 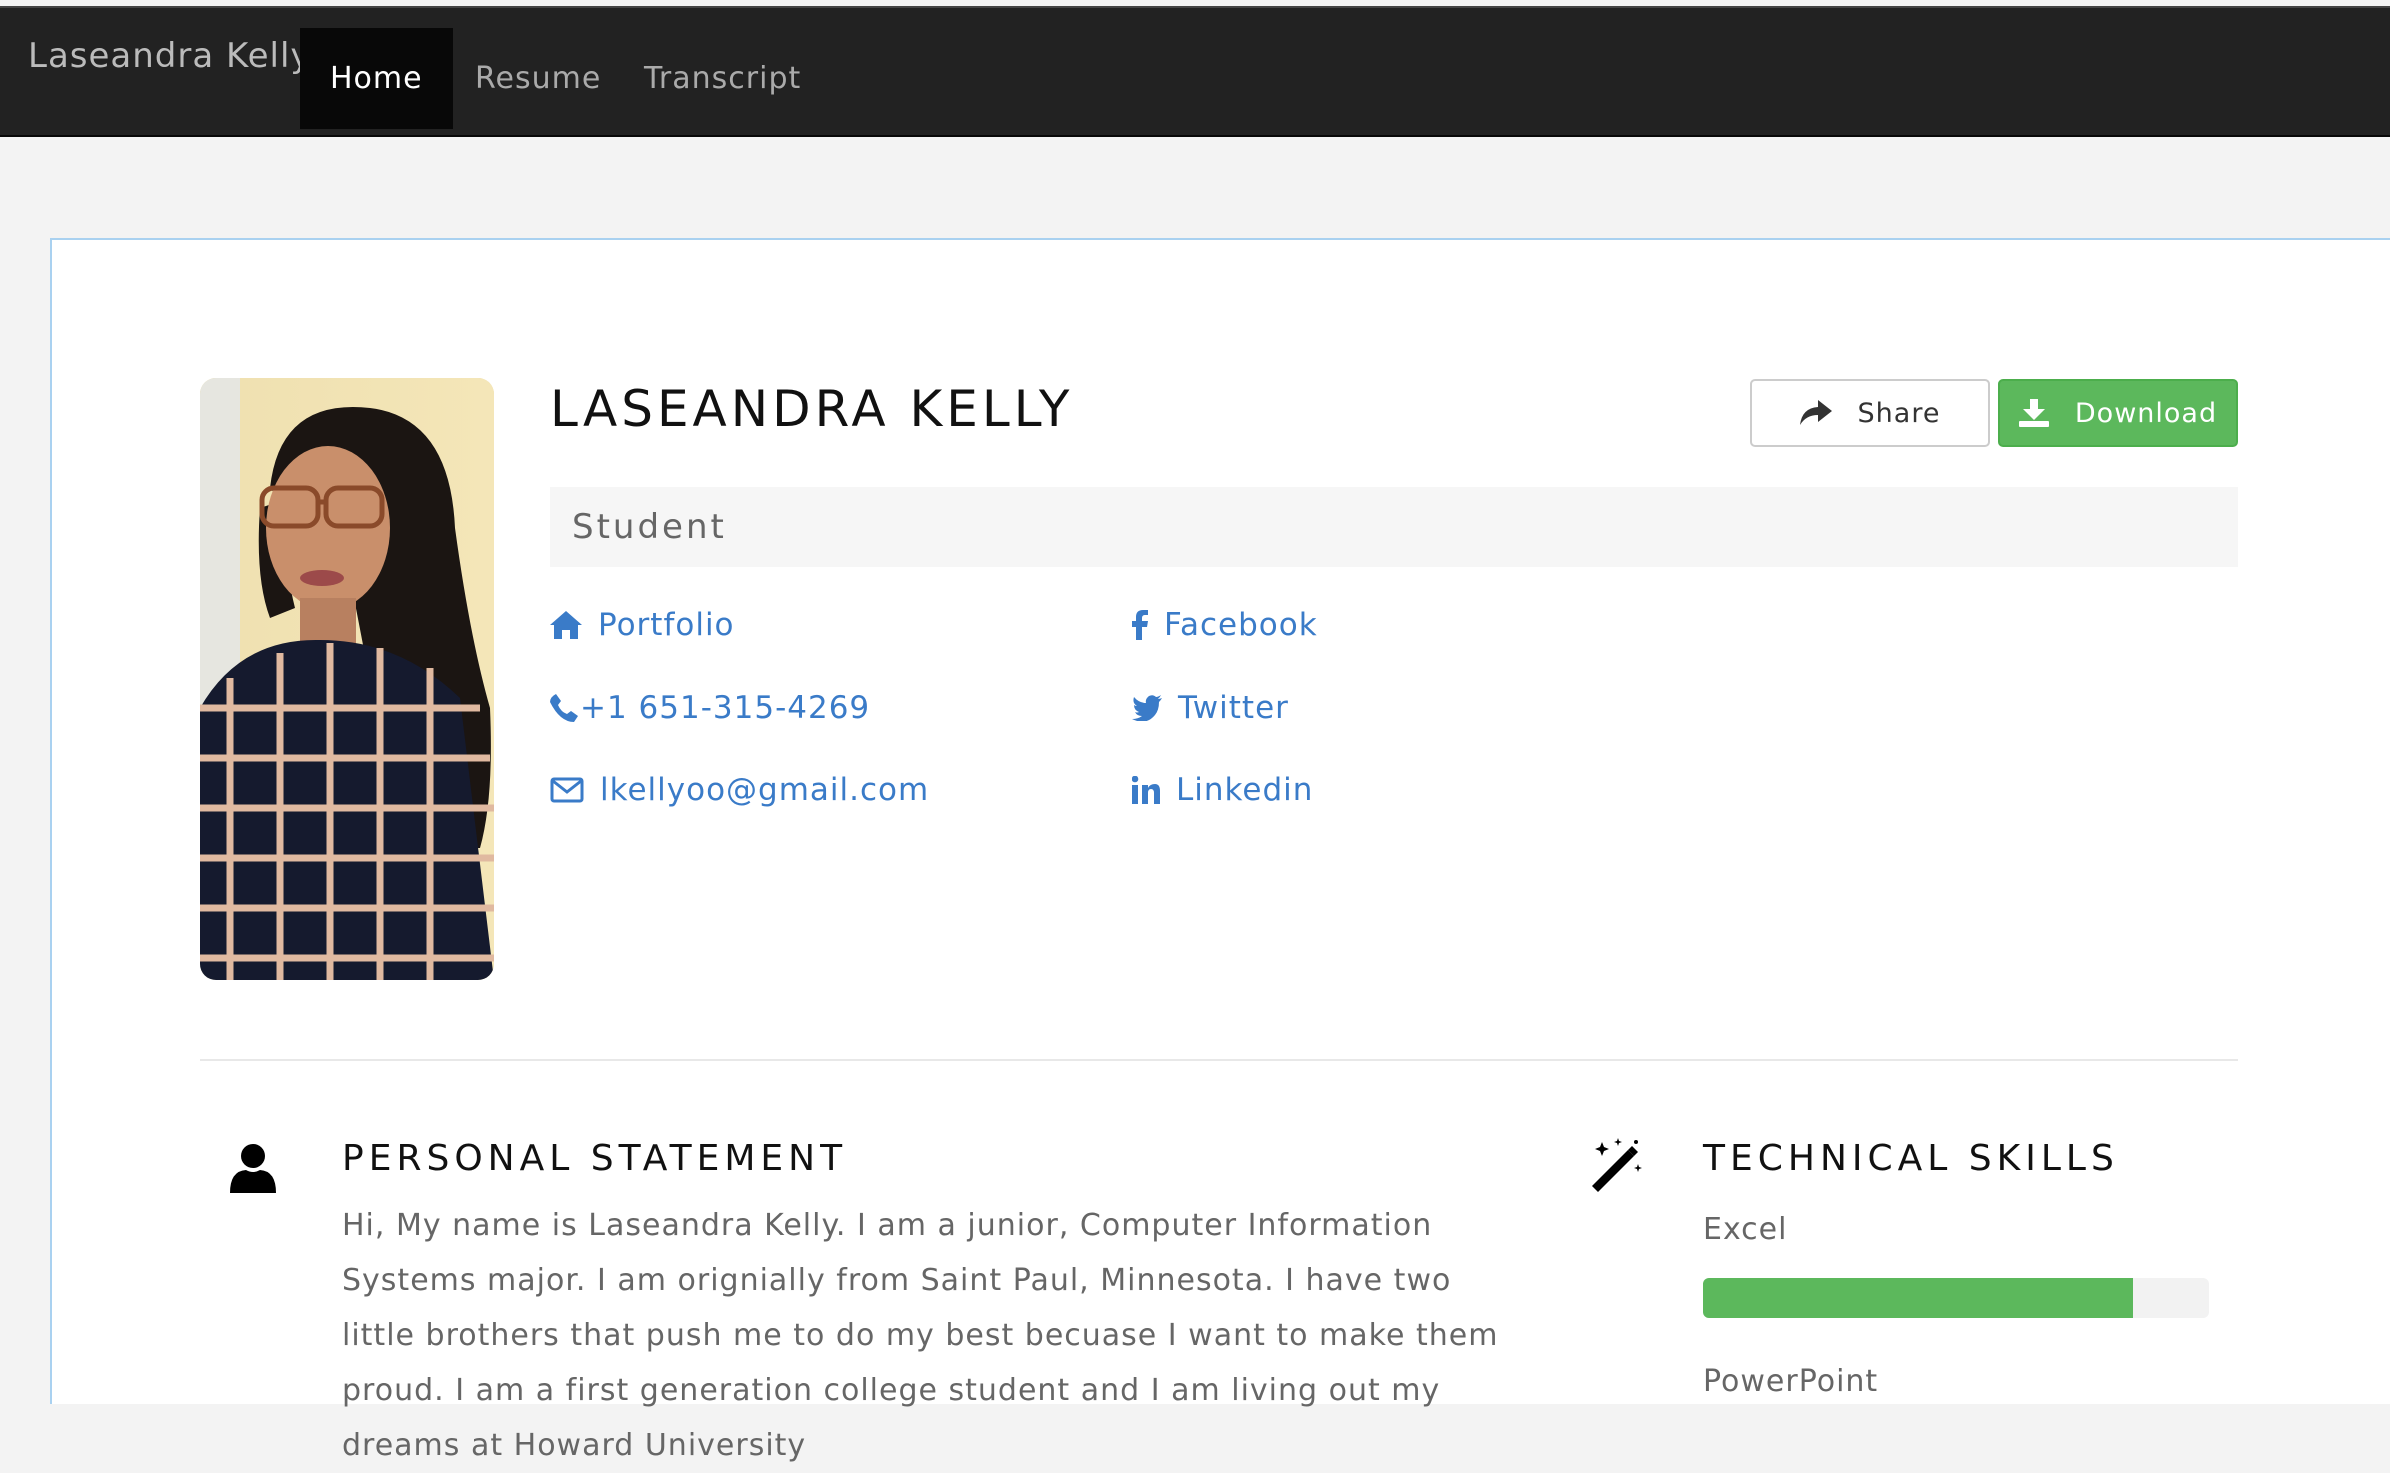 I want to click on top-navbar: Laseandra Kelly Home Resume Transcript, so click(x=1195, y=71).